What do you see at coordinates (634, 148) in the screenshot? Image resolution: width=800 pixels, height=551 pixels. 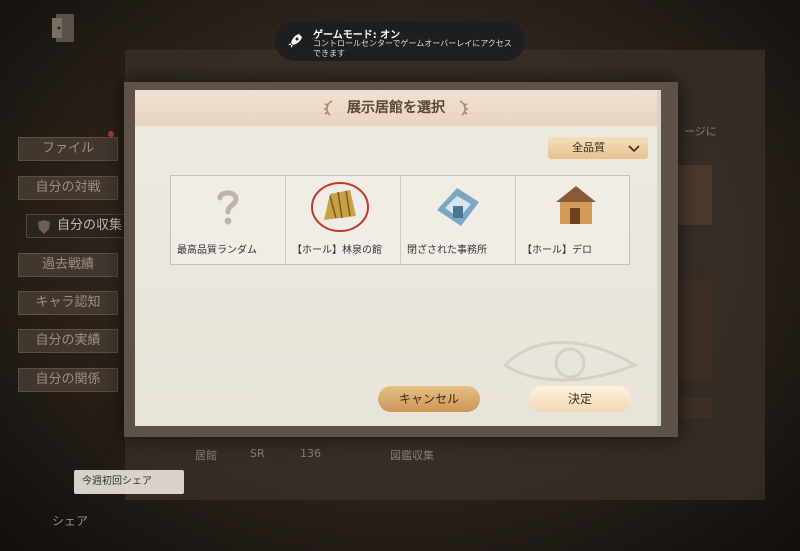 I see `chevron-down-icon` at bounding box center [634, 148].